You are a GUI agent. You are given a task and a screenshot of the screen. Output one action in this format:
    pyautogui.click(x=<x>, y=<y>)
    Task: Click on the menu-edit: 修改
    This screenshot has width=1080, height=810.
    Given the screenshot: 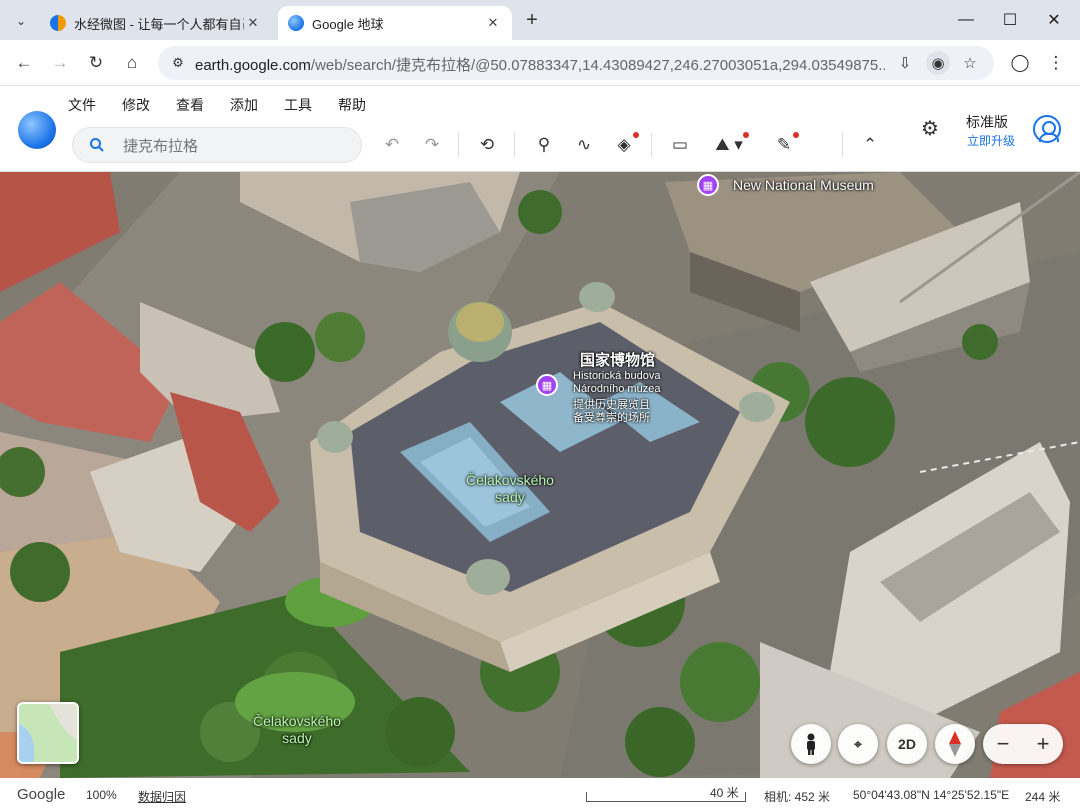 What is the action you would take?
    pyautogui.click(x=136, y=105)
    